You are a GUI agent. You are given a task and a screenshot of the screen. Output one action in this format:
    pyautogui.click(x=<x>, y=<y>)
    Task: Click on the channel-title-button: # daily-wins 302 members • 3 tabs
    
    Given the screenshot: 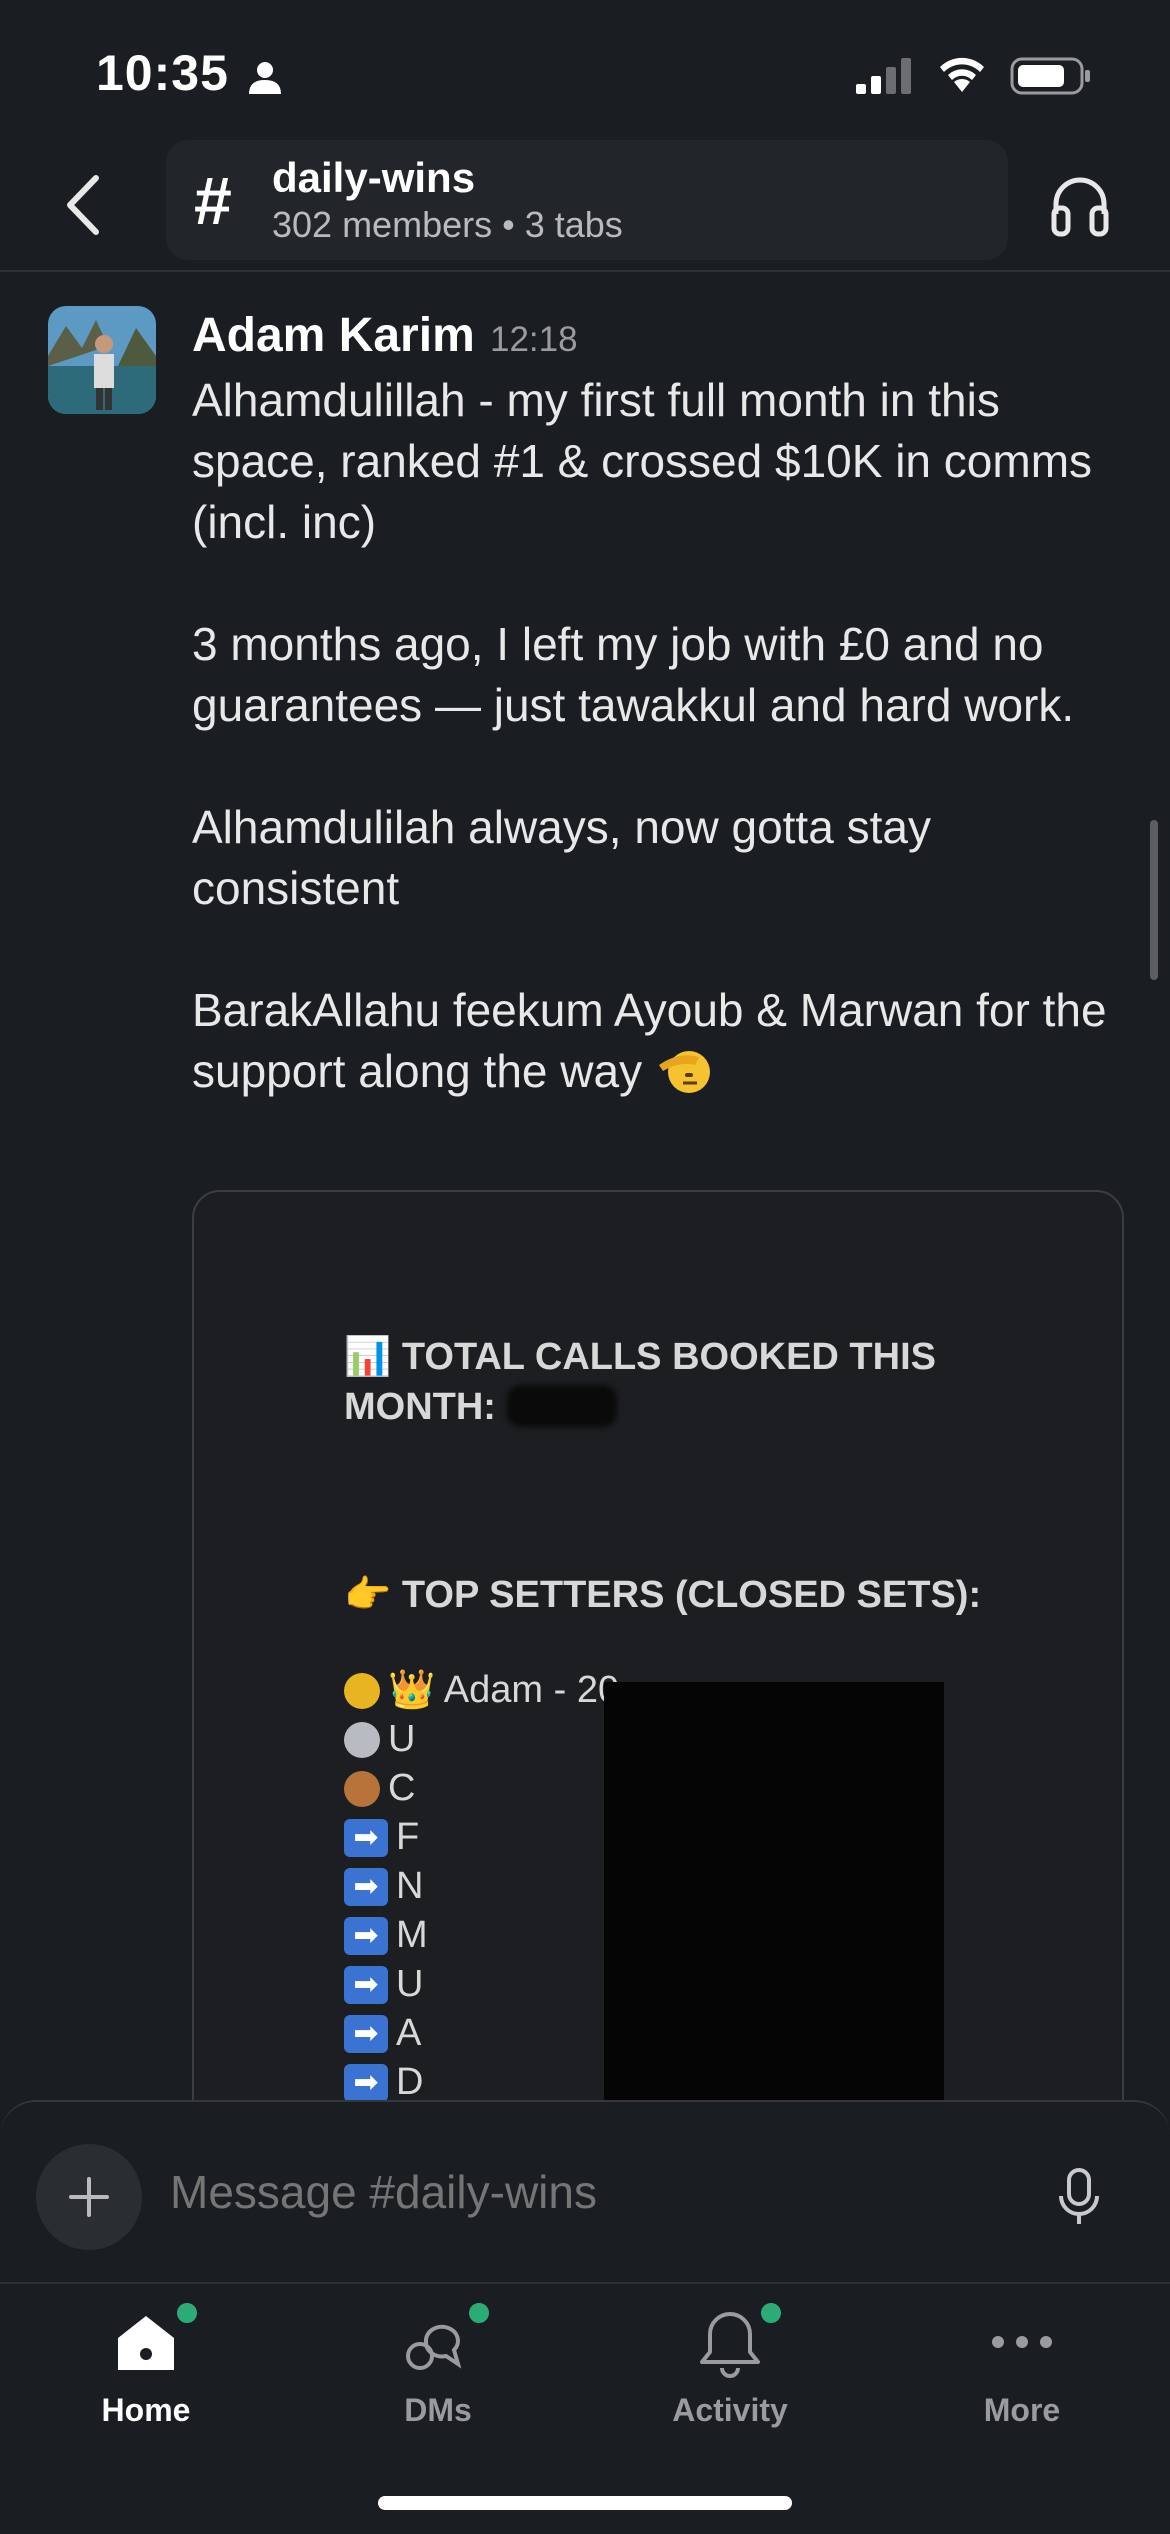 What is the action you would take?
    pyautogui.click(x=587, y=200)
    